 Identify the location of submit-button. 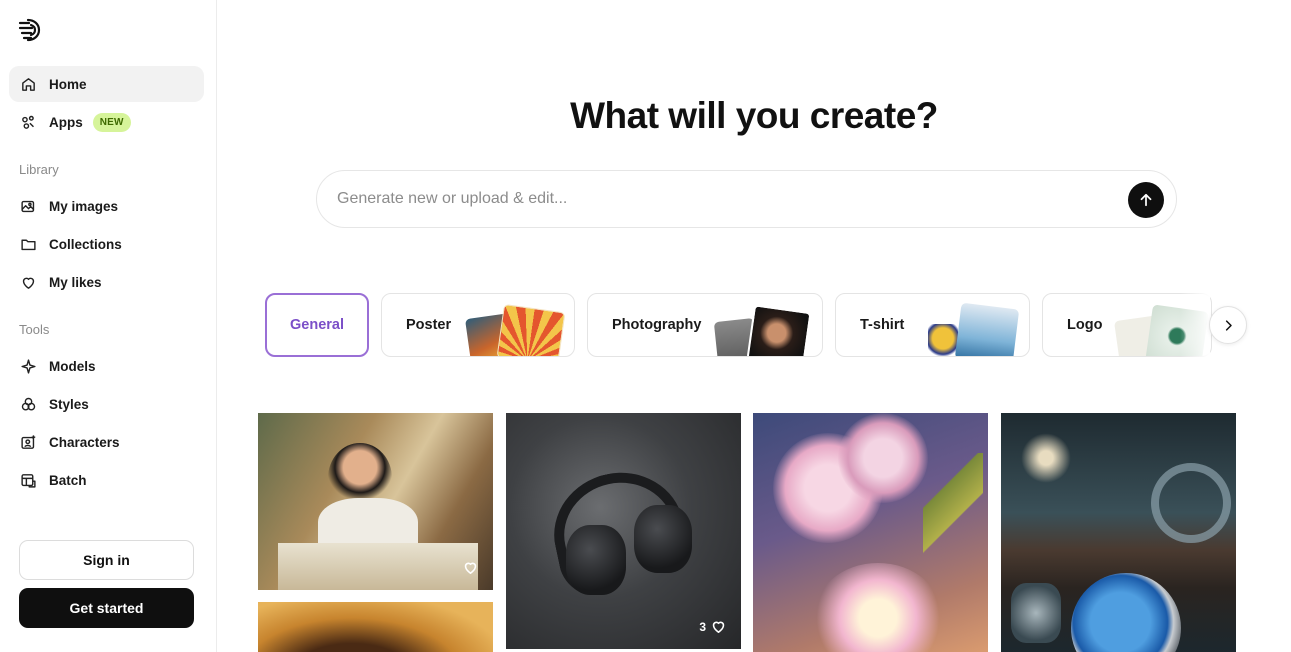
(1146, 200).